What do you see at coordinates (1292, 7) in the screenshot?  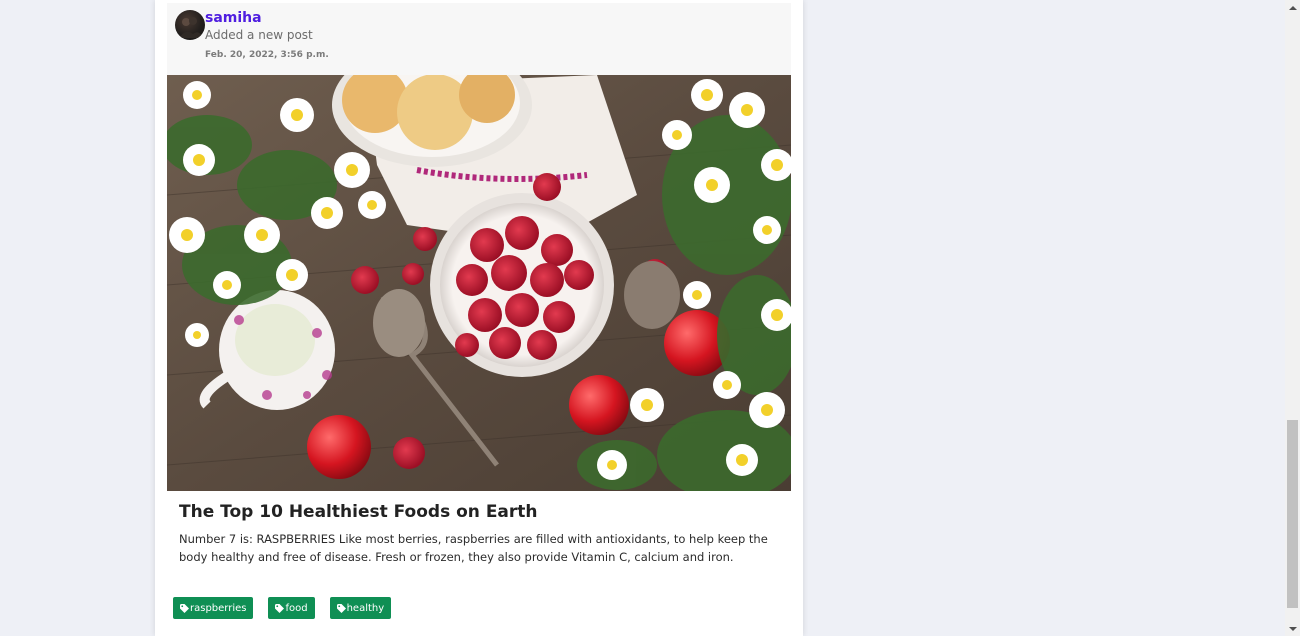 I see `chevron-up-icon` at bounding box center [1292, 7].